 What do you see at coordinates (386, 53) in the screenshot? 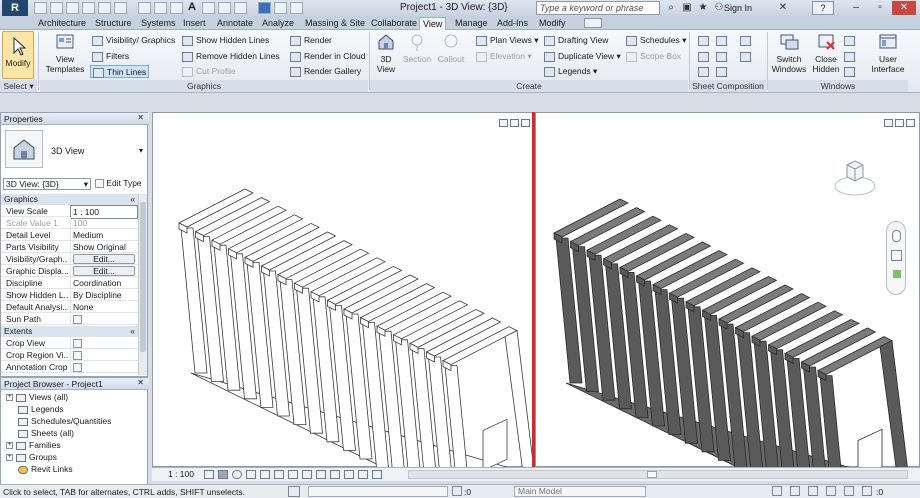
I see `3d-view-button: 3D View` at bounding box center [386, 53].